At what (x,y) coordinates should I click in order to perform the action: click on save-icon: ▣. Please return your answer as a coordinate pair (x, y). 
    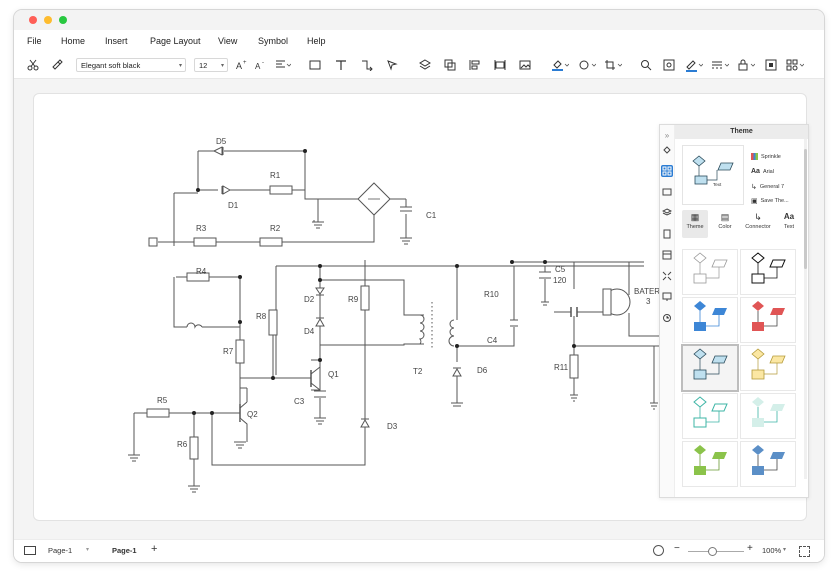
    Looking at the image, I should click on (754, 201).